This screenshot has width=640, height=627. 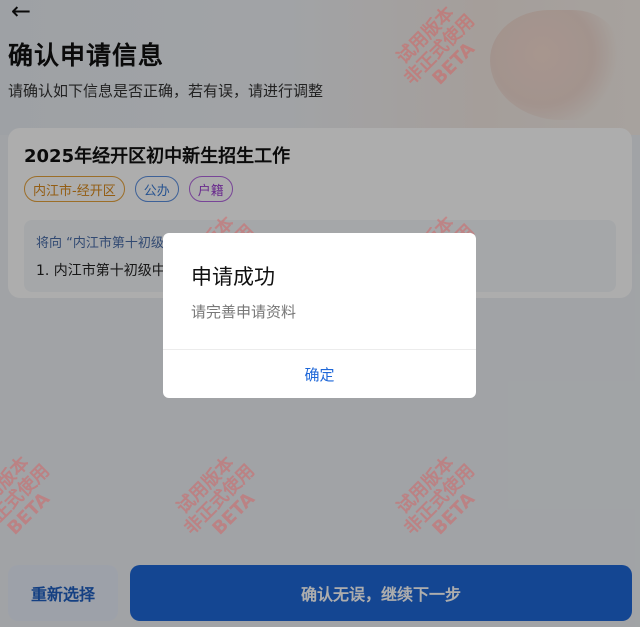 I want to click on success-dialog: 申请成功 请完善申请资料 确定, so click(x=319, y=315).